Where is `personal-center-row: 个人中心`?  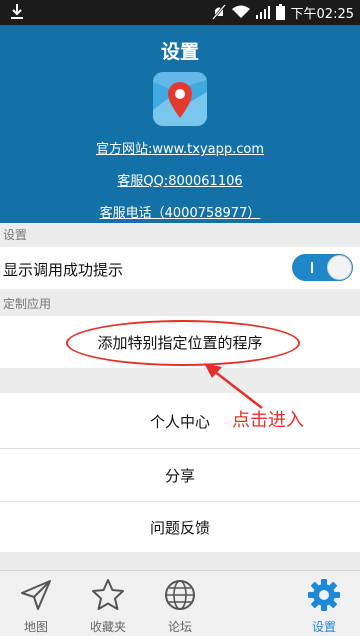
personal-center-row: 个人中心 is located at coordinates (180, 420).